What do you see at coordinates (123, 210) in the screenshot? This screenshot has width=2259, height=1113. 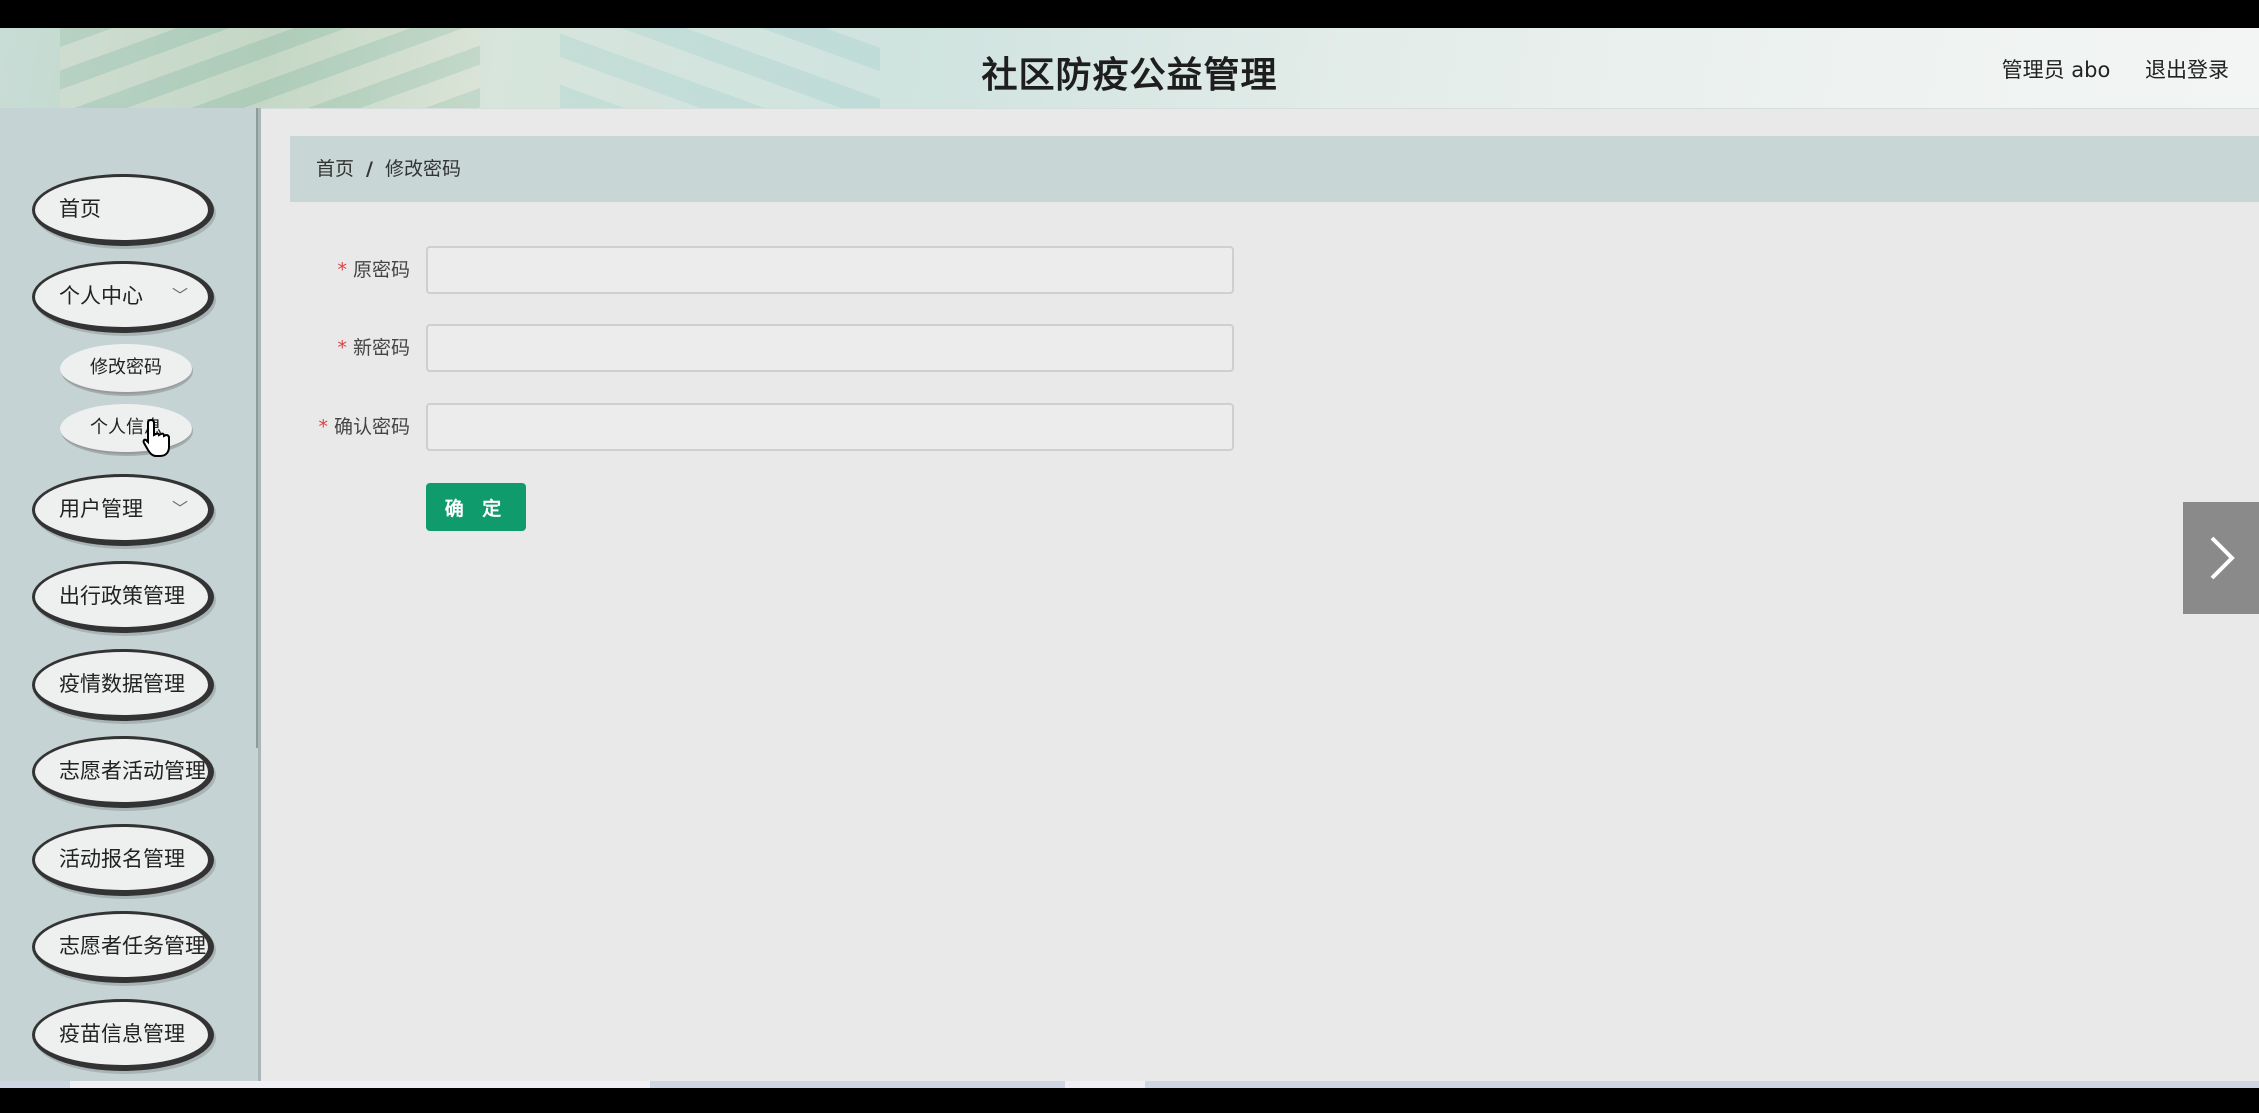 I see `sidebar-item-home: 首页` at bounding box center [123, 210].